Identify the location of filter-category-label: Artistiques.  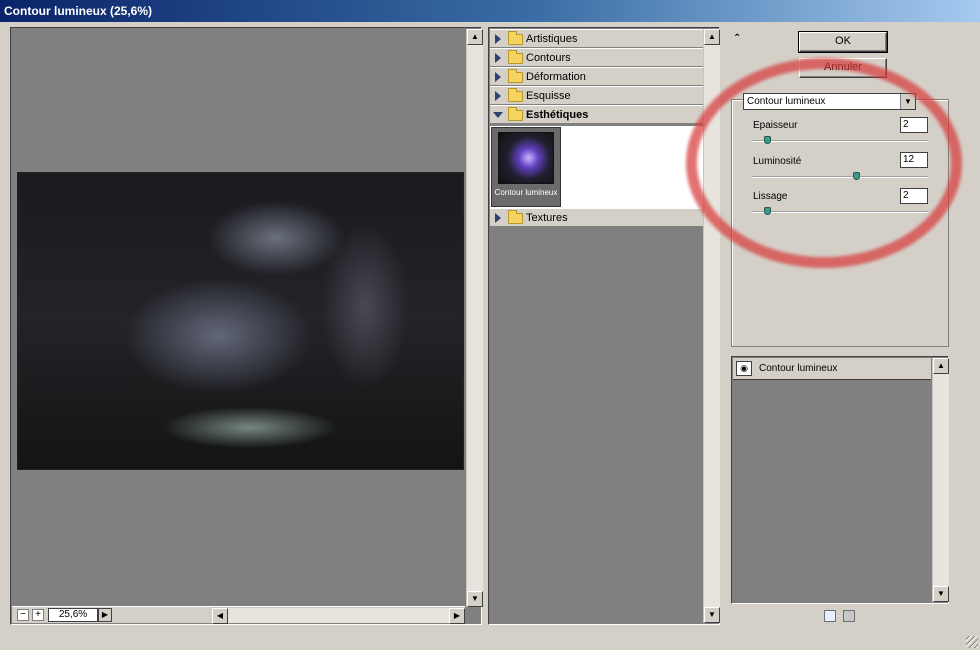
(552, 39).